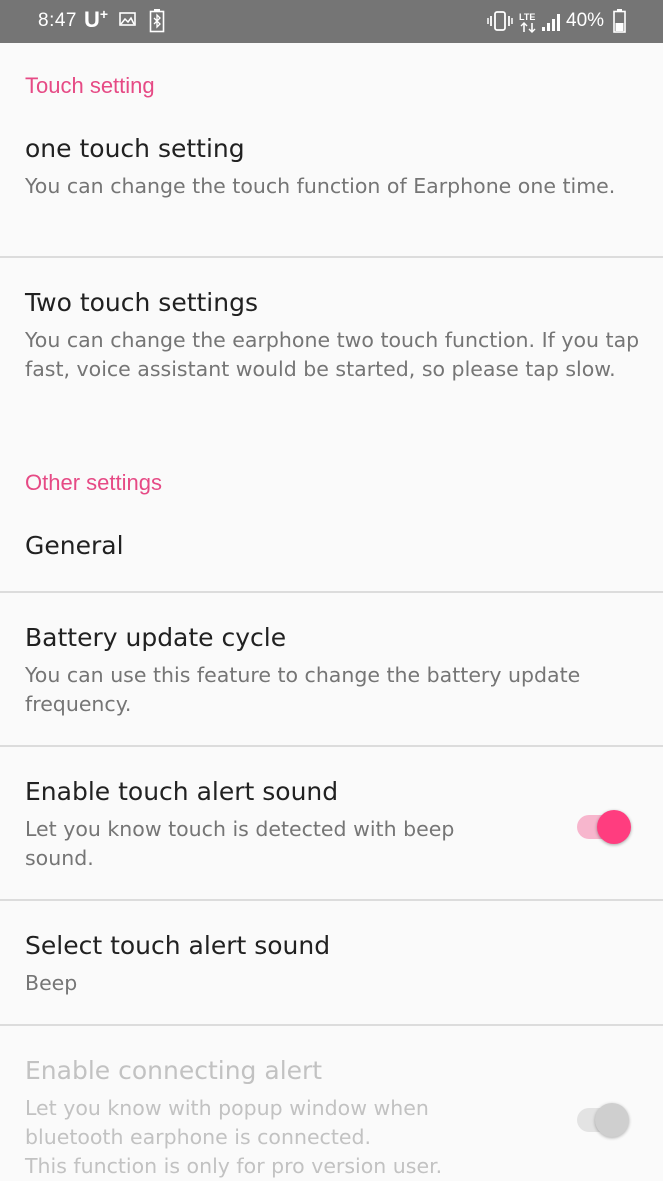  Describe the element at coordinates (156, 637) in the screenshot. I see `pref-title: Battery update cycle` at that location.